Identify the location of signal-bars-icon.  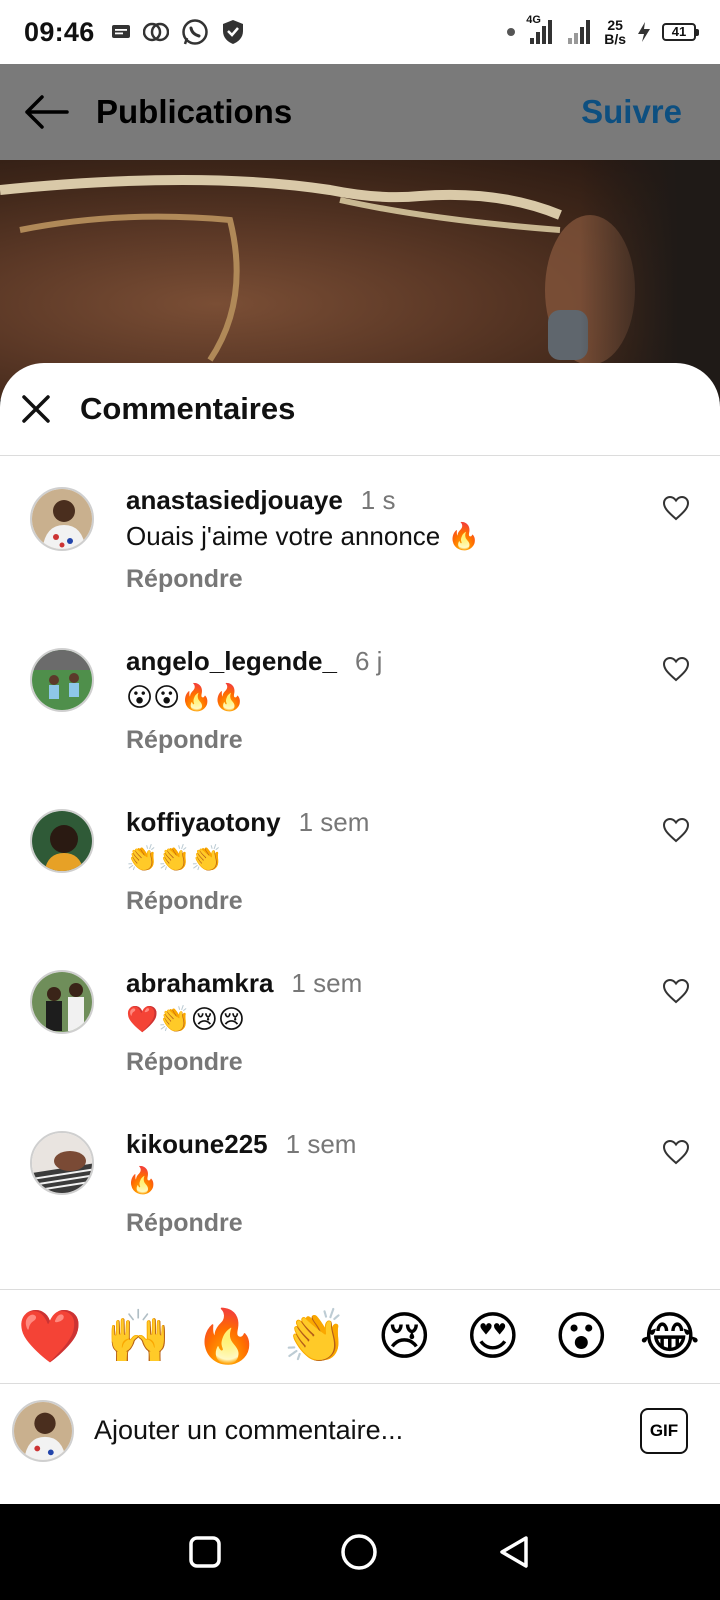
(579, 32).